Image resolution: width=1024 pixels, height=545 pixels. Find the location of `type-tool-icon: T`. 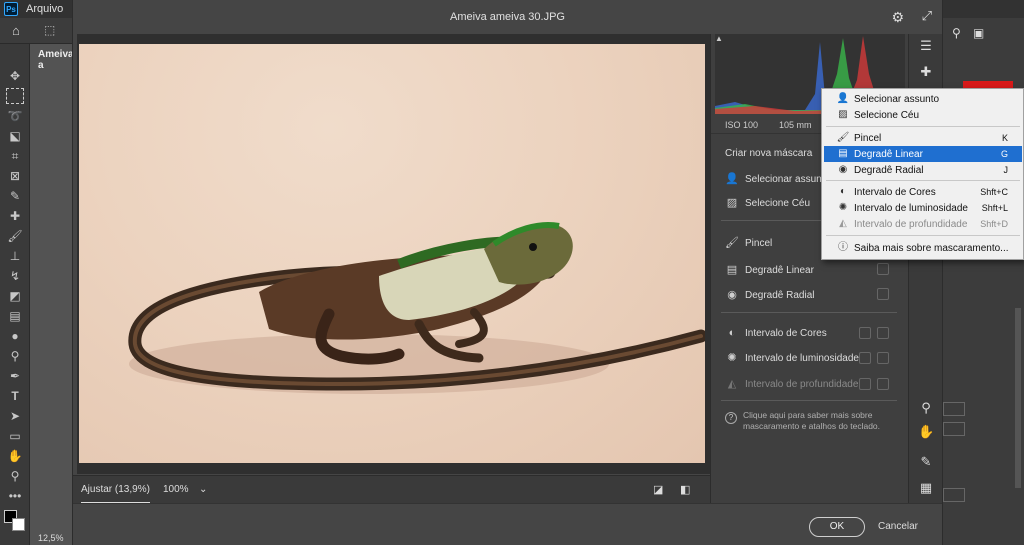

type-tool-icon: T is located at coordinates (15, 396).